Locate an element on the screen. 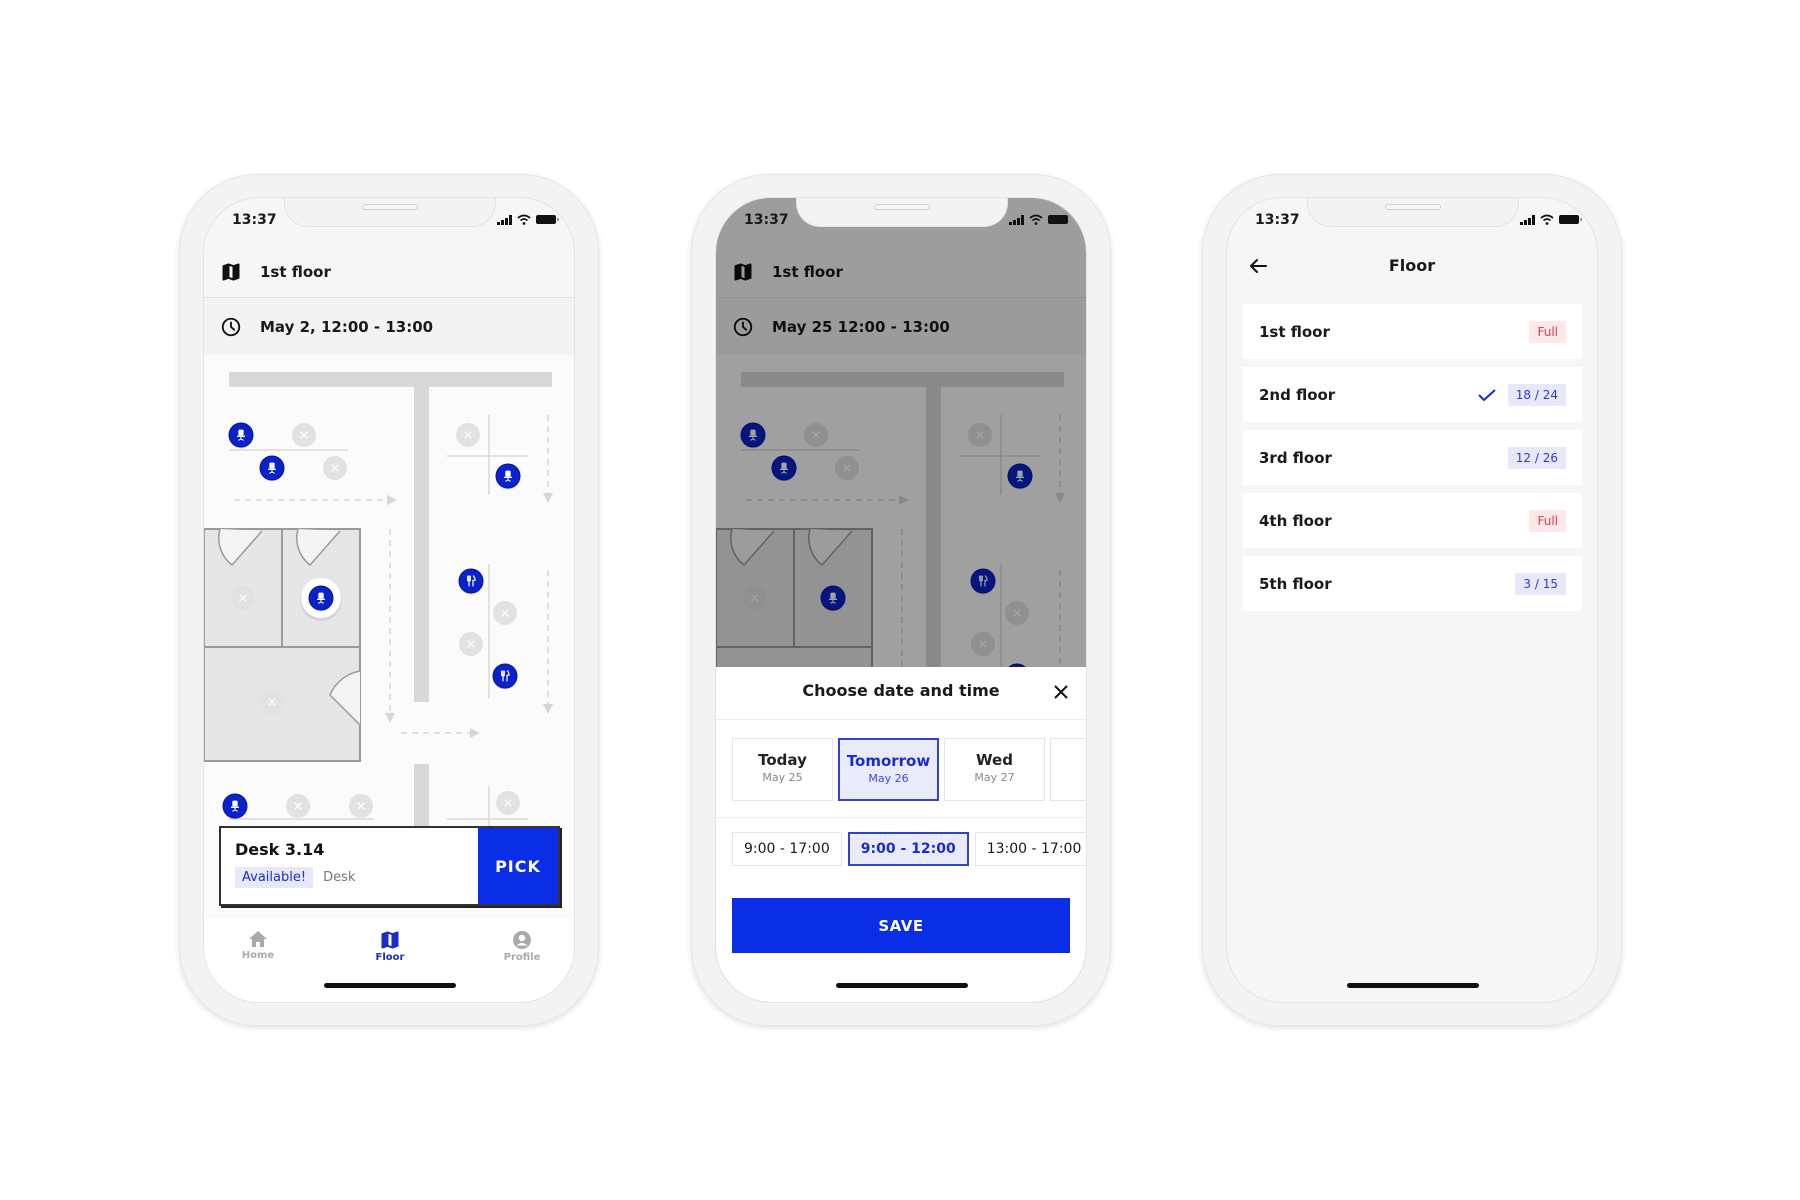 The height and width of the screenshot is (1200, 1800). page-title: Floor is located at coordinates (1412, 265).